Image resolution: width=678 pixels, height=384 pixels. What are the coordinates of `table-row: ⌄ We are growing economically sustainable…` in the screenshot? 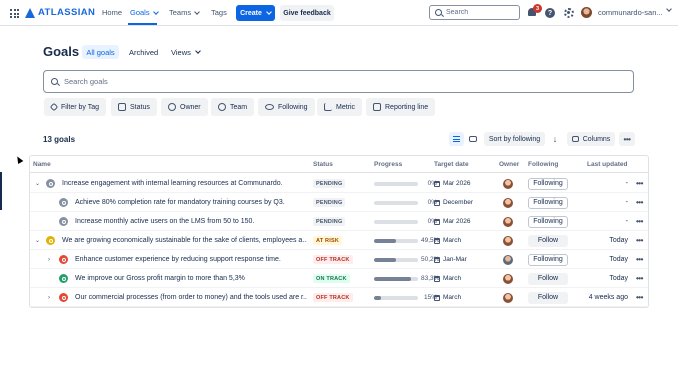 It's located at (339, 240).